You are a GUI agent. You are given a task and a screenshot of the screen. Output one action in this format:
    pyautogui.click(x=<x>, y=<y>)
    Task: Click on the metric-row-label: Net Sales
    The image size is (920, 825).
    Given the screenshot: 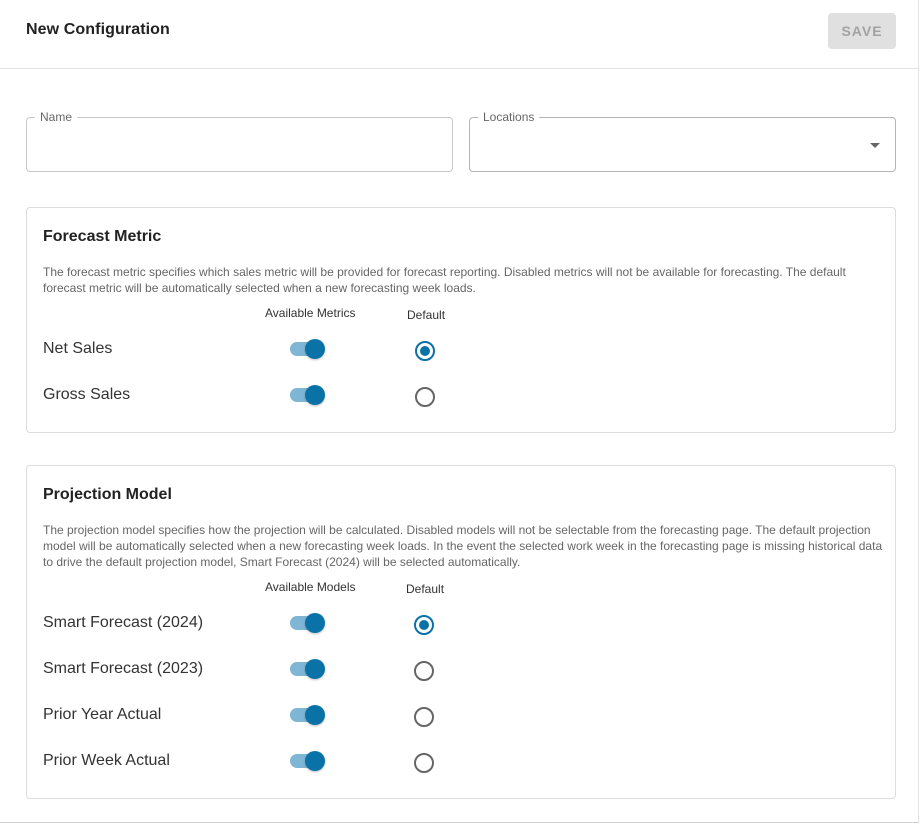 What is the action you would take?
    pyautogui.click(x=78, y=348)
    